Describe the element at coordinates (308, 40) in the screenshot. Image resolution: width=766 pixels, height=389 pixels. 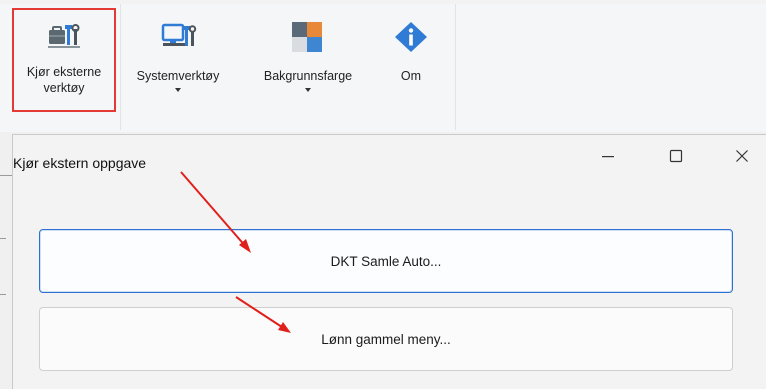
I see `color-squares-icon` at that location.